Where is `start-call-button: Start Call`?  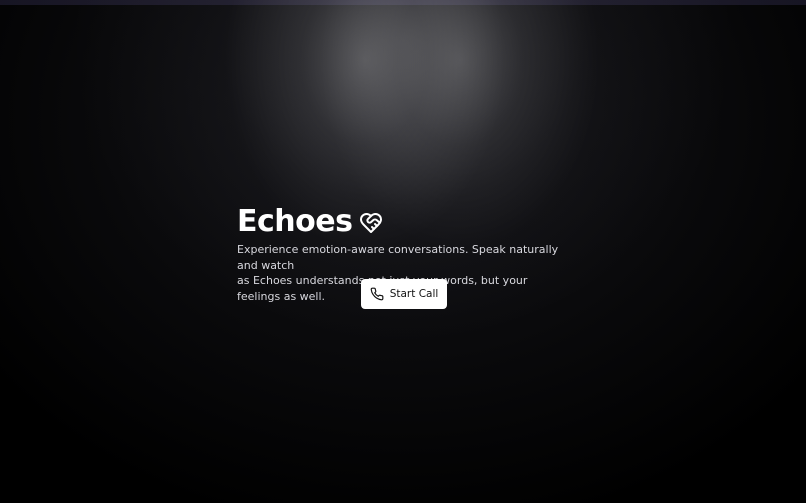
start-call-button: Start Call is located at coordinates (404, 294).